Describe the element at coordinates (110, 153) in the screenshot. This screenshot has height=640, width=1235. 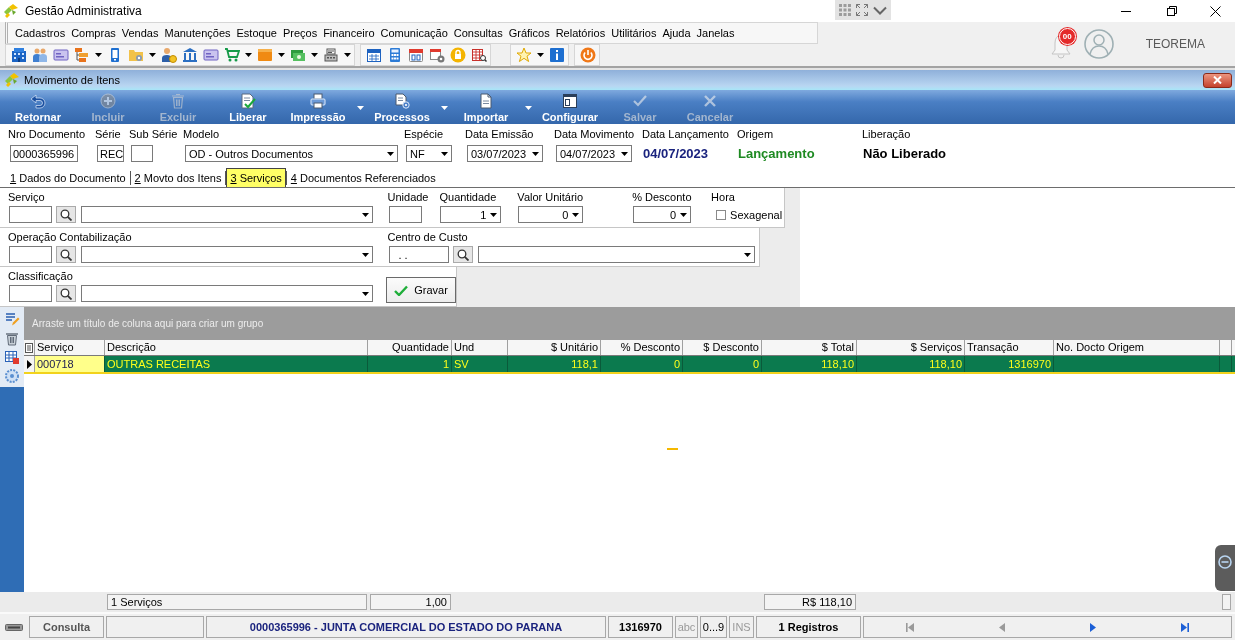
I see `text-field: REC` at that location.